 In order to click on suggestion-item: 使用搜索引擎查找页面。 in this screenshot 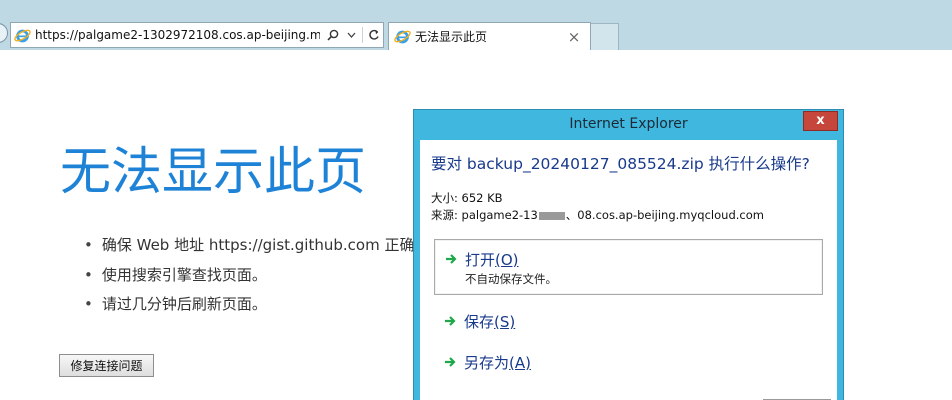, I will do `click(249, 278)`.